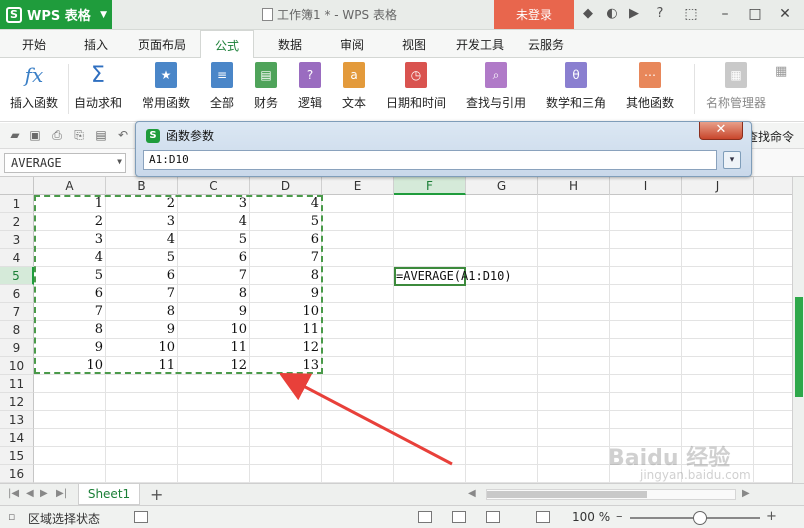 Image resolution: width=804 pixels, height=528 pixels. Describe the element at coordinates (109, 494) in the screenshot. I see `sheet-tab-sheet1: Sheet1` at that location.